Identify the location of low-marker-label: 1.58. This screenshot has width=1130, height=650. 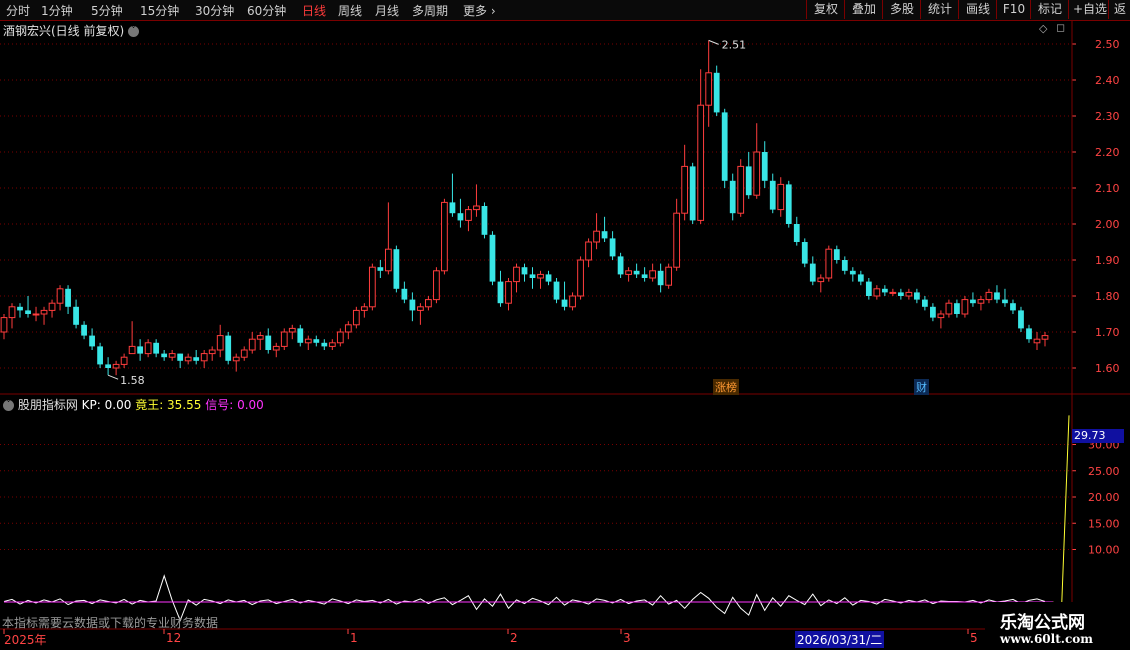
(132, 380).